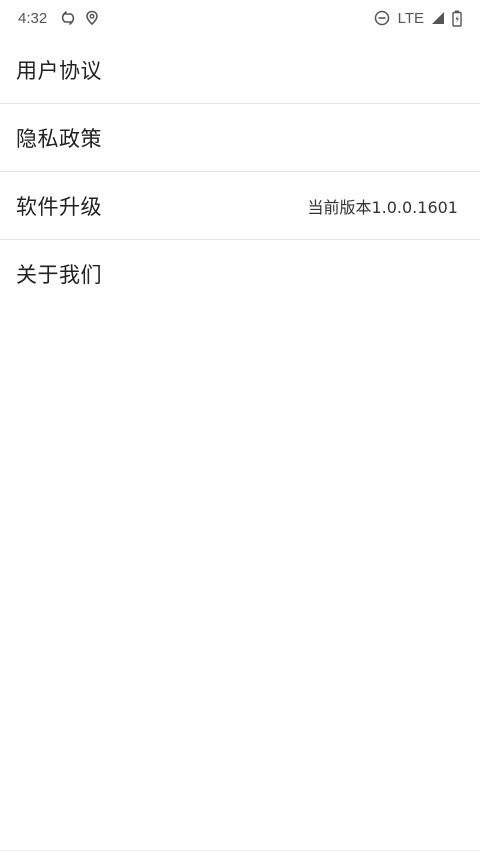 This screenshot has width=480, height=853. Describe the element at coordinates (438, 18) in the screenshot. I see `signal-icon` at that location.